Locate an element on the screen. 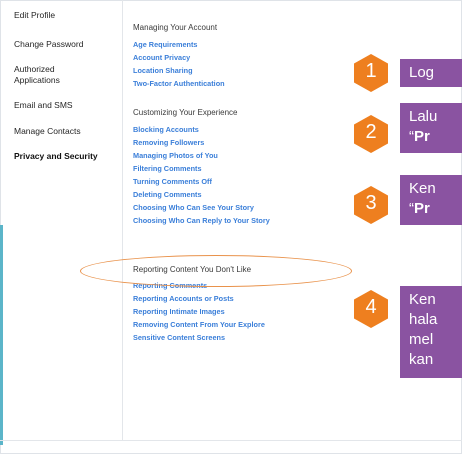 Image resolution: width=462 pixels, height=454 pixels. sidebar-item-manage-contacts: Manage Contacts is located at coordinates (47, 131).